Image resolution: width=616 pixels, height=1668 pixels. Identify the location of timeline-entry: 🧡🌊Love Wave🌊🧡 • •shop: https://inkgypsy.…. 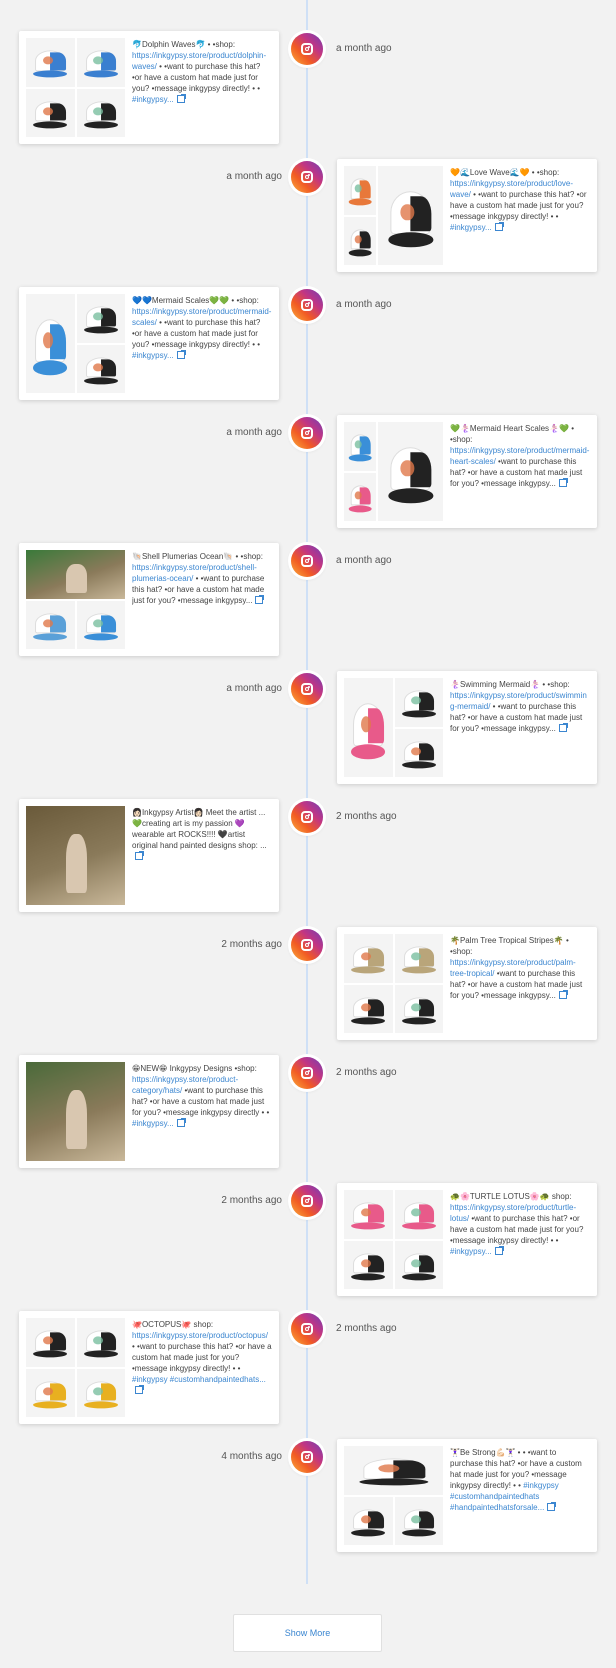
(308, 215).